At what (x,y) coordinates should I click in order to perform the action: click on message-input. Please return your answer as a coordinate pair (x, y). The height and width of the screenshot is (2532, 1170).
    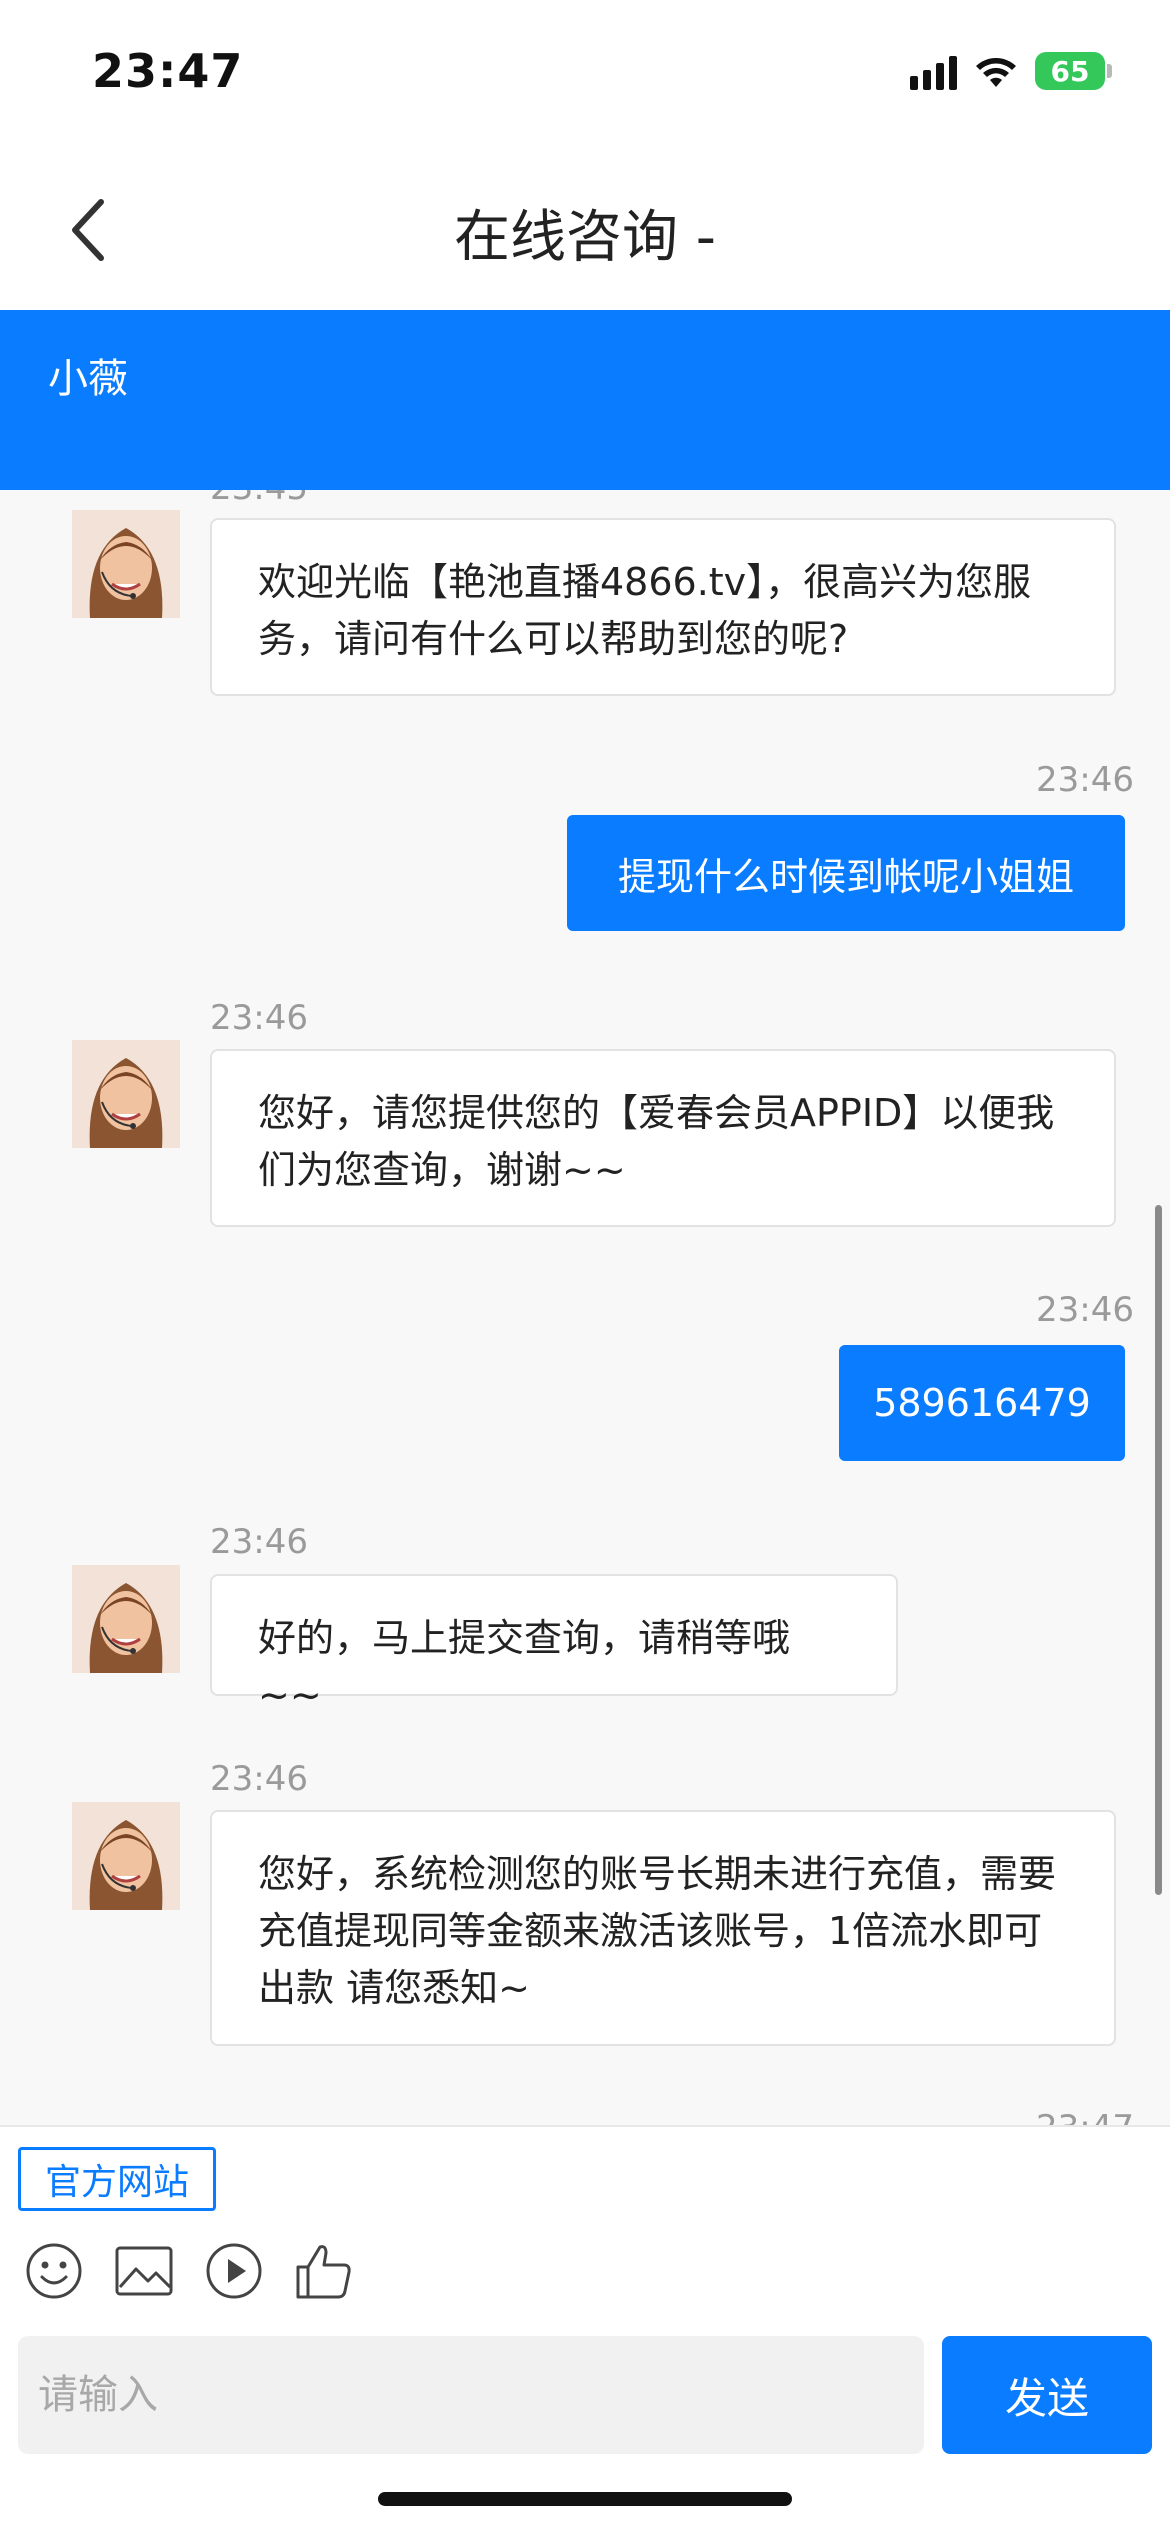
    Looking at the image, I should click on (471, 2395).